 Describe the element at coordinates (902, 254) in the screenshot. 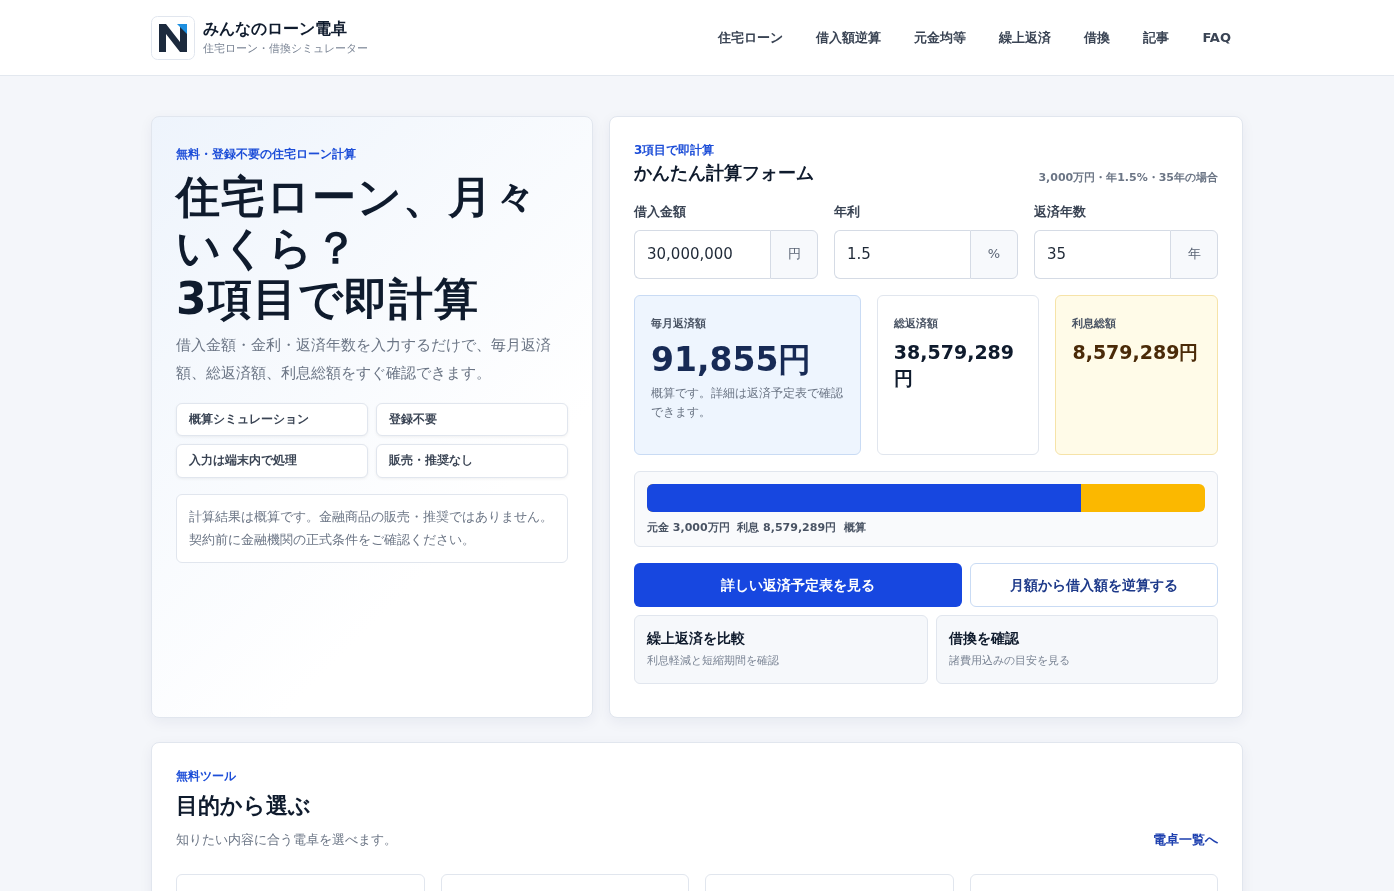

I see `input-field: 1.5` at that location.